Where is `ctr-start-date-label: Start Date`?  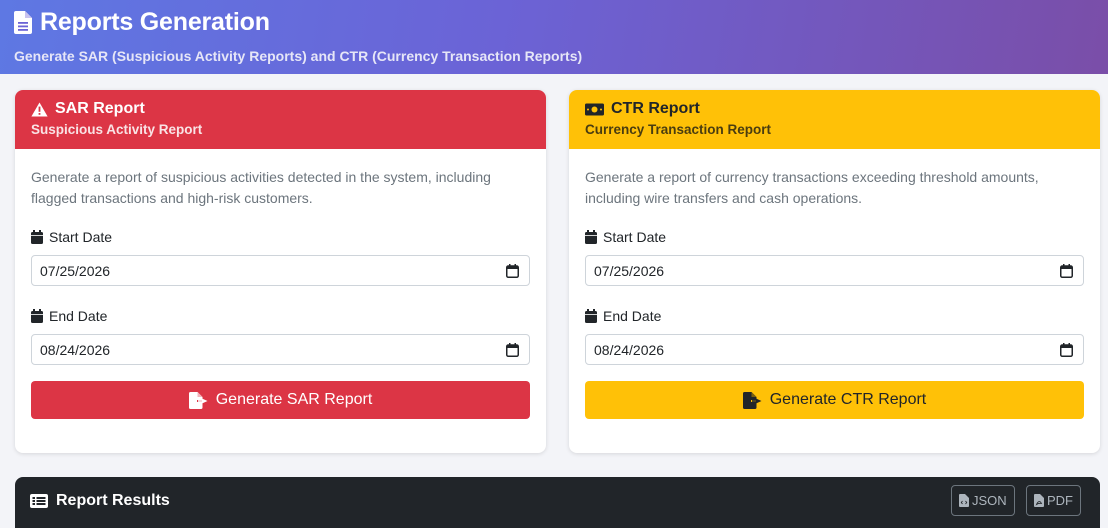
ctr-start-date-label: Start Date is located at coordinates (834, 237).